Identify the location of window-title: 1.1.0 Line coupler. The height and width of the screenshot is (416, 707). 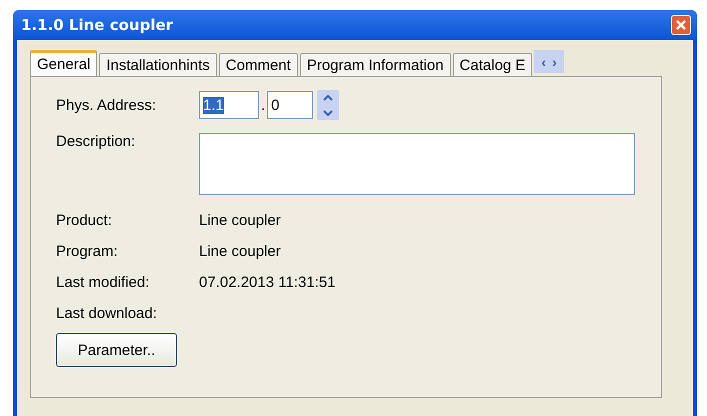
(97, 25).